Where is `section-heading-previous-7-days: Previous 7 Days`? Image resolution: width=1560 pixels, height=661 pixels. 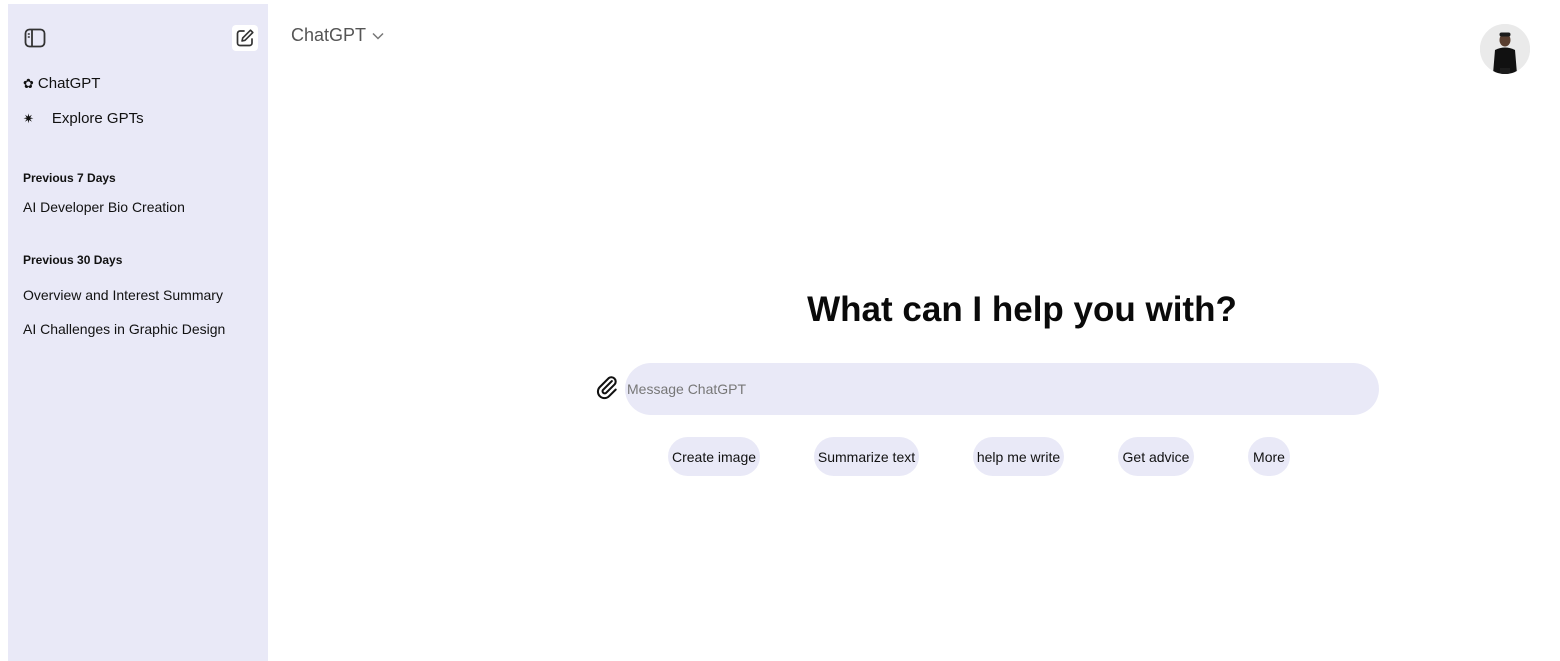 section-heading-previous-7-days: Previous 7 Days is located at coordinates (69, 178).